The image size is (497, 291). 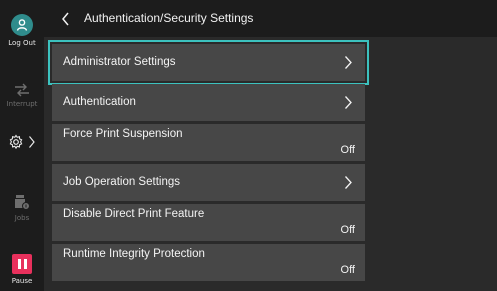 I want to click on logout-button: Log Out, so click(x=22, y=30).